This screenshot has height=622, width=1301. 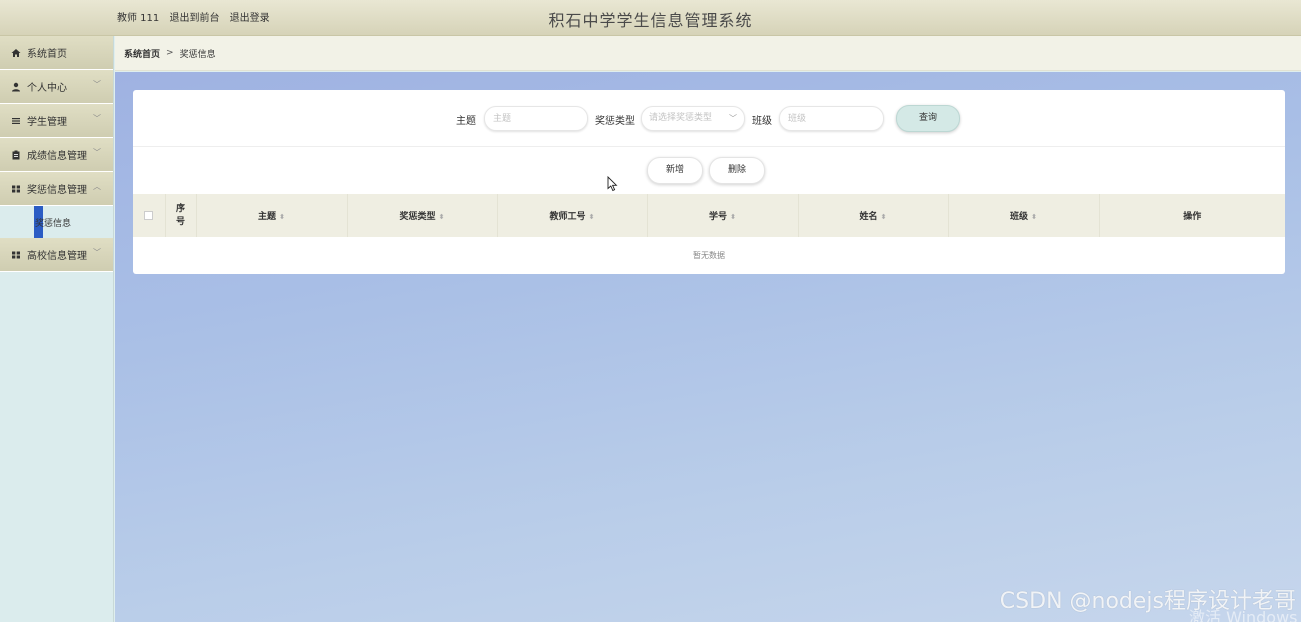 I want to click on table-empty-row: 暂无数据, so click(x=709, y=255).